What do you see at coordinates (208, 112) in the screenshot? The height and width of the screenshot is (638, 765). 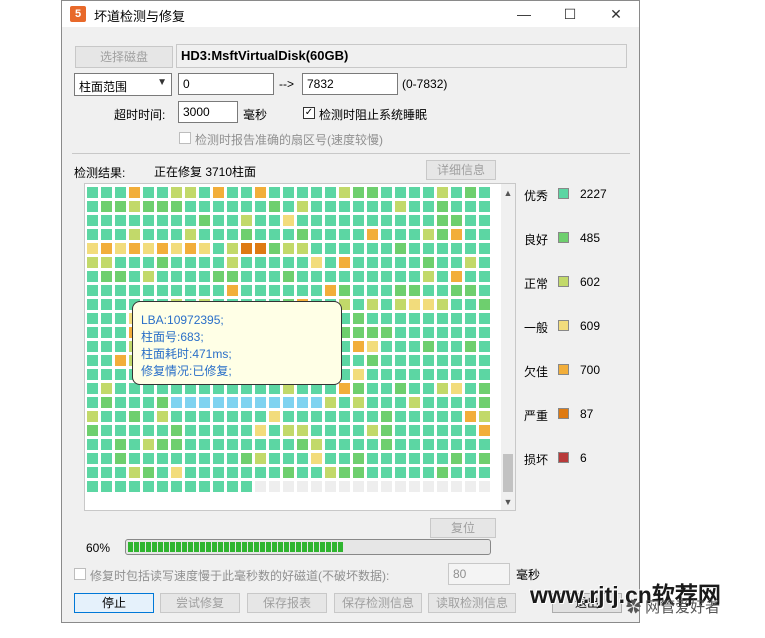 I see `timeout-input: 3000` at bounding box center [208, 112].